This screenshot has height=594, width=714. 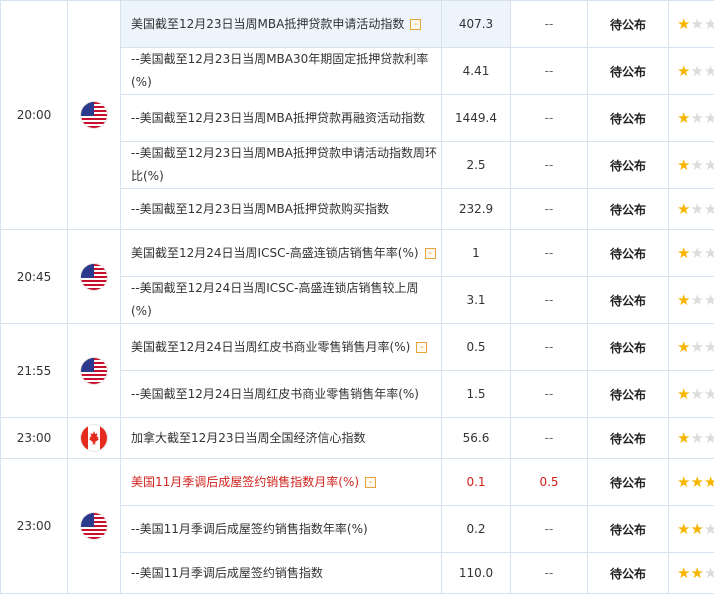 I want to click on actual-value: 0.5, so click(x=476, y=347).